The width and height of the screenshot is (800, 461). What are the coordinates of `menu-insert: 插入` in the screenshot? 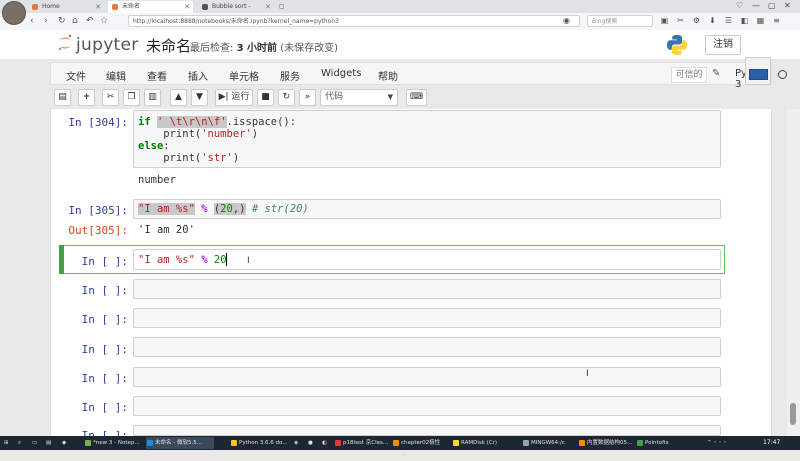 It's located at (198, 75).